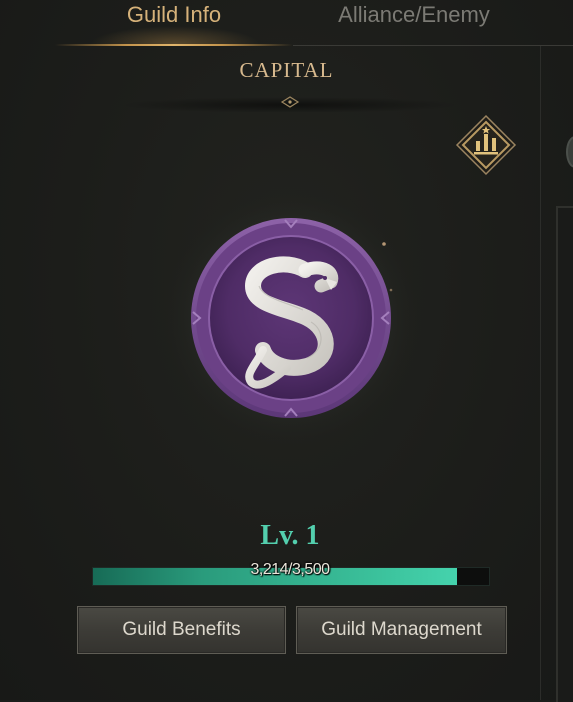  I want to click on ranking-icon, so click(486, 145).